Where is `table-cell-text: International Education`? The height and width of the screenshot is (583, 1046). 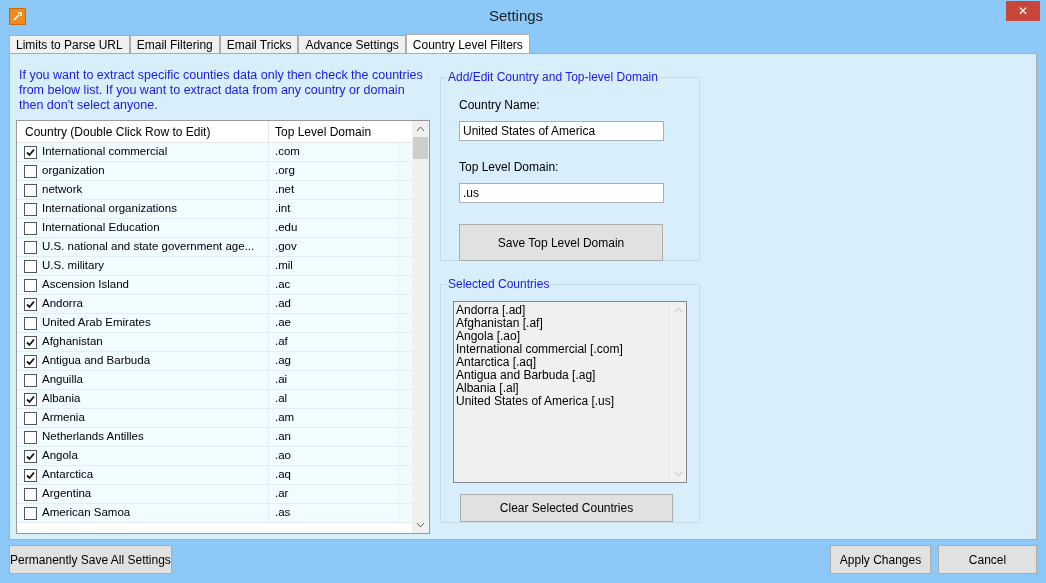
table-cell-text: International Education is located at coordinates (101, 228).